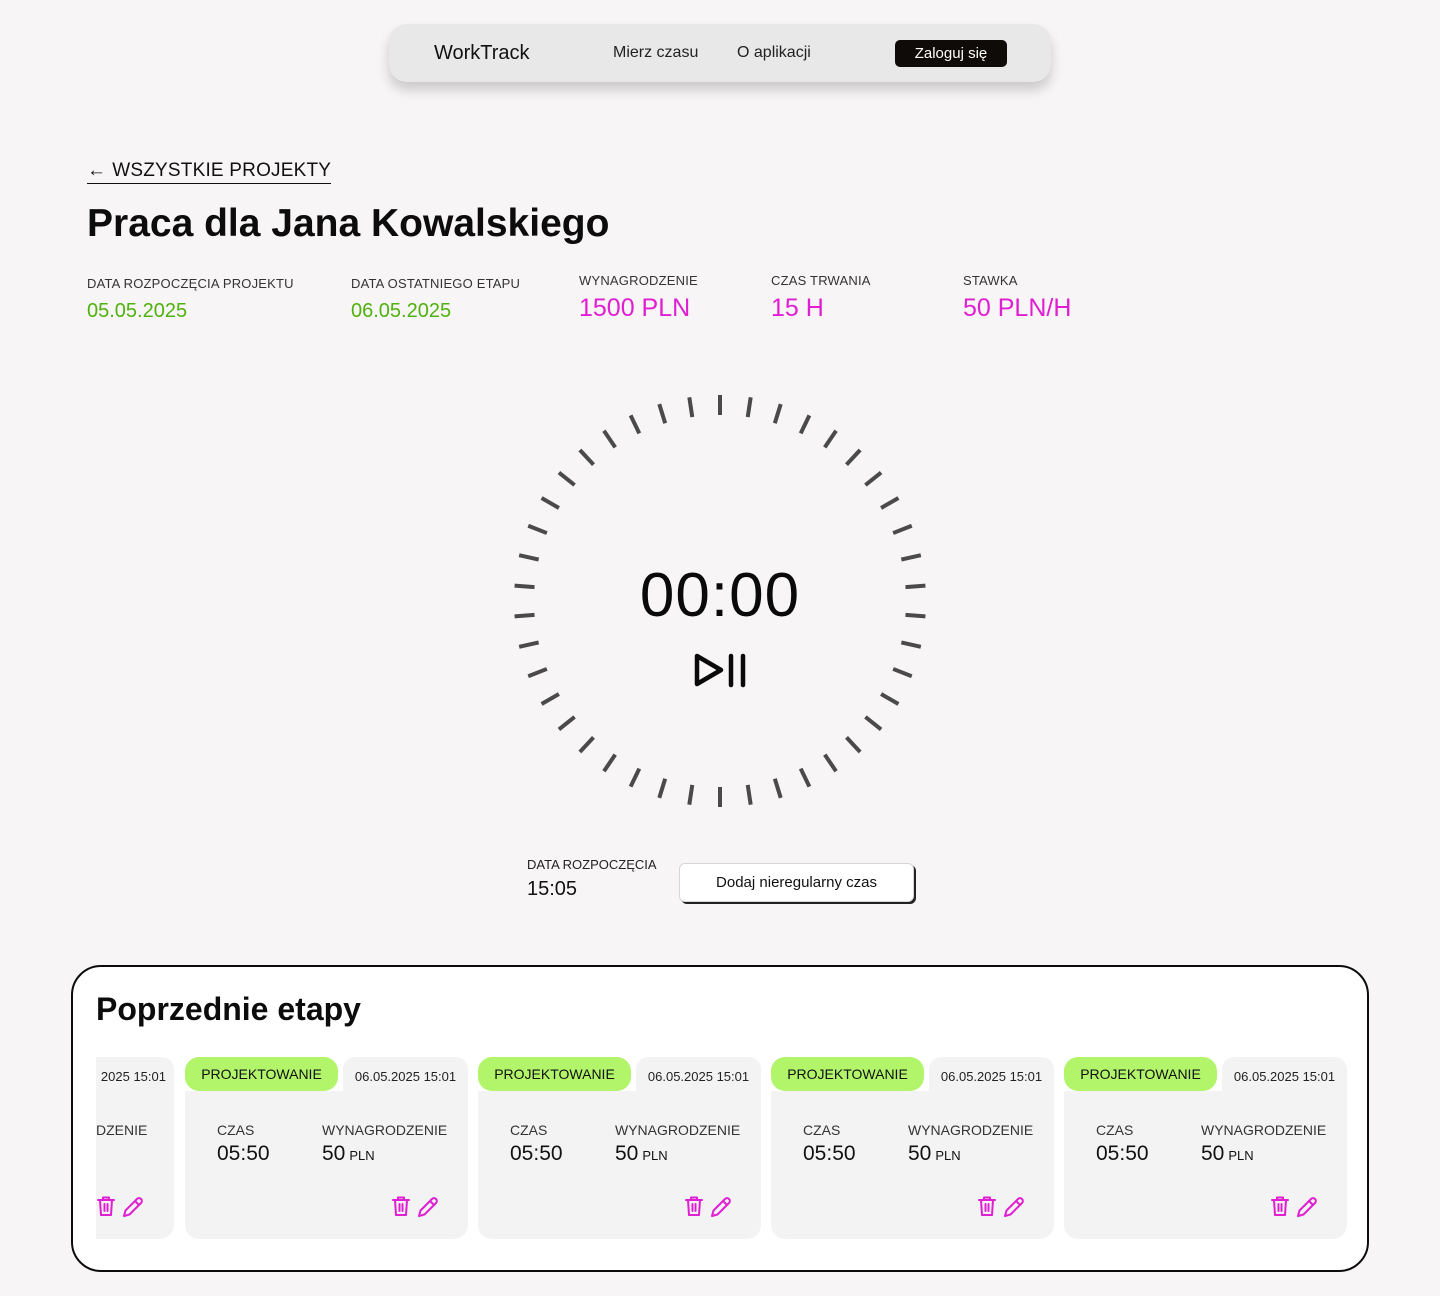 The image size is (1440, 1296). Describe the element at coordinates (348, 223) in the screenshot. I see `page-title: Praca dla Jana Kowalskiego` at that location.